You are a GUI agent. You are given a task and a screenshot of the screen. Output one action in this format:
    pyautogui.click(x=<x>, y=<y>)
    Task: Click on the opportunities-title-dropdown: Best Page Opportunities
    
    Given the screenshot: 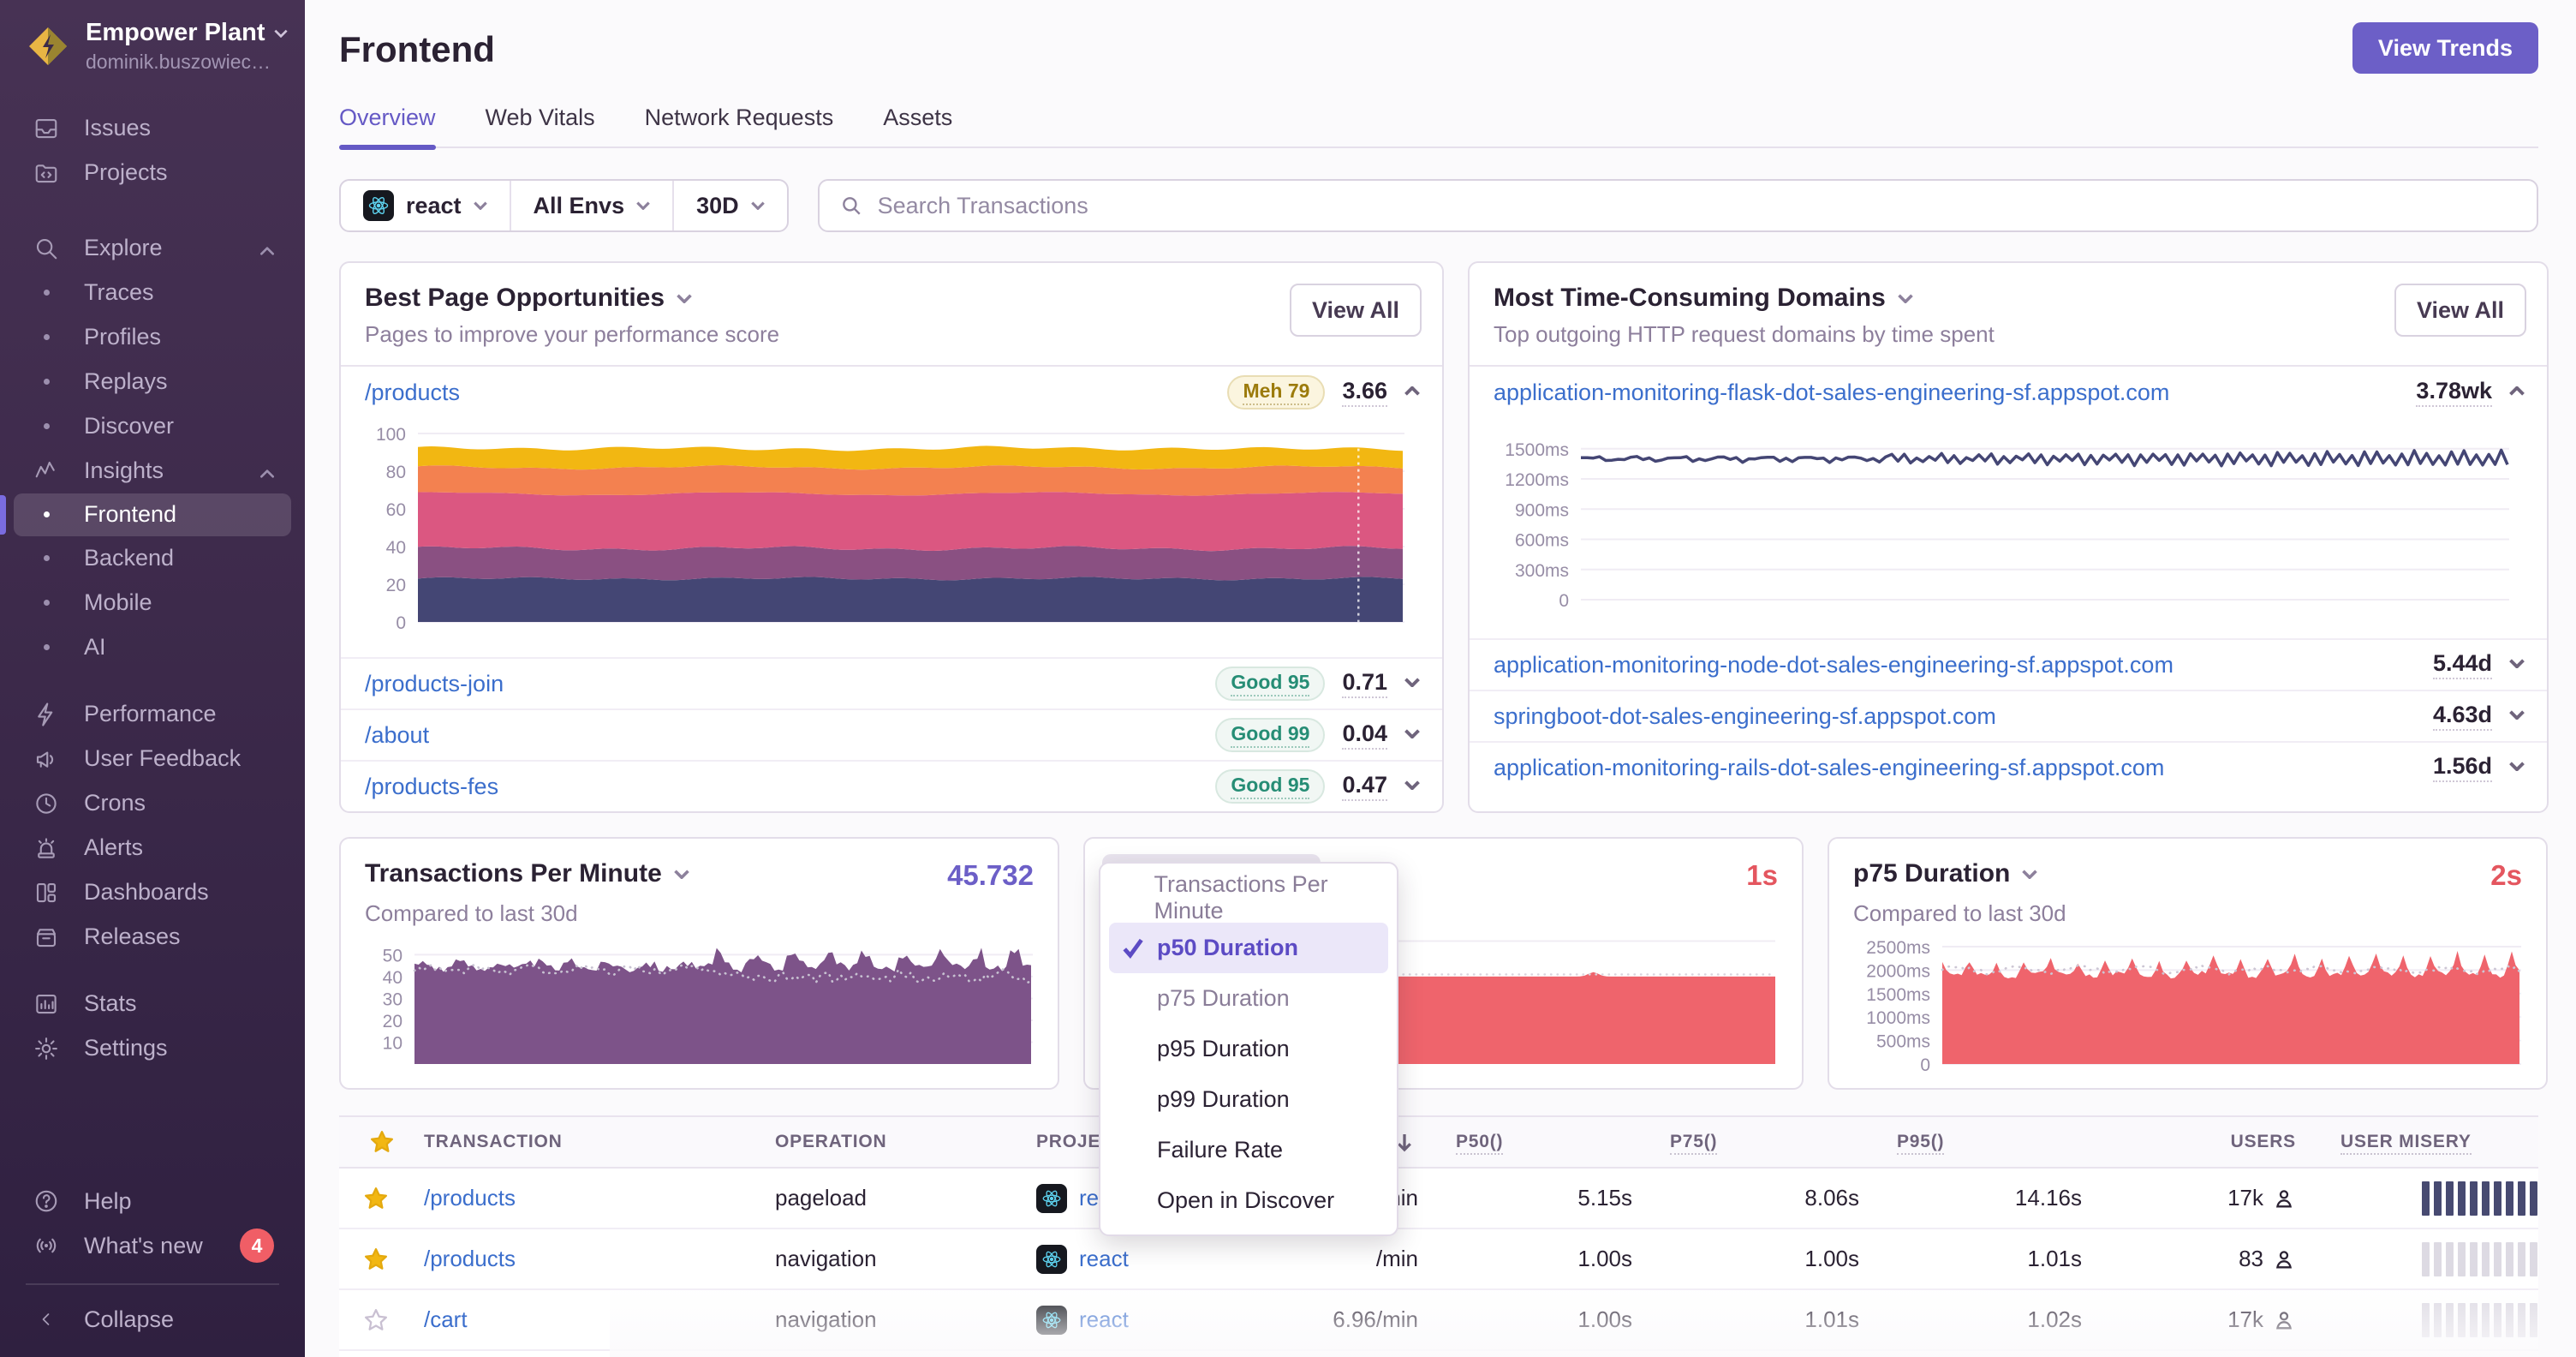 What is the action you would take?
    pyautogui.click(x=891, y=298)
    